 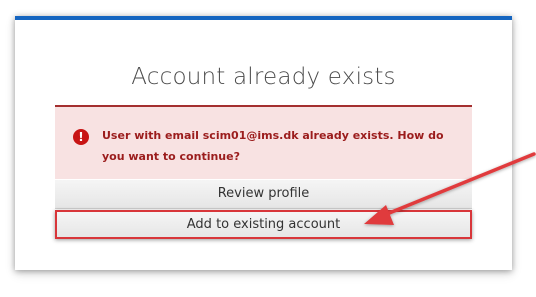 What do you see at coordinates (263, 18) in the screenshot?
I see `dialog-accent-bar` at bounding box center [263, 18].